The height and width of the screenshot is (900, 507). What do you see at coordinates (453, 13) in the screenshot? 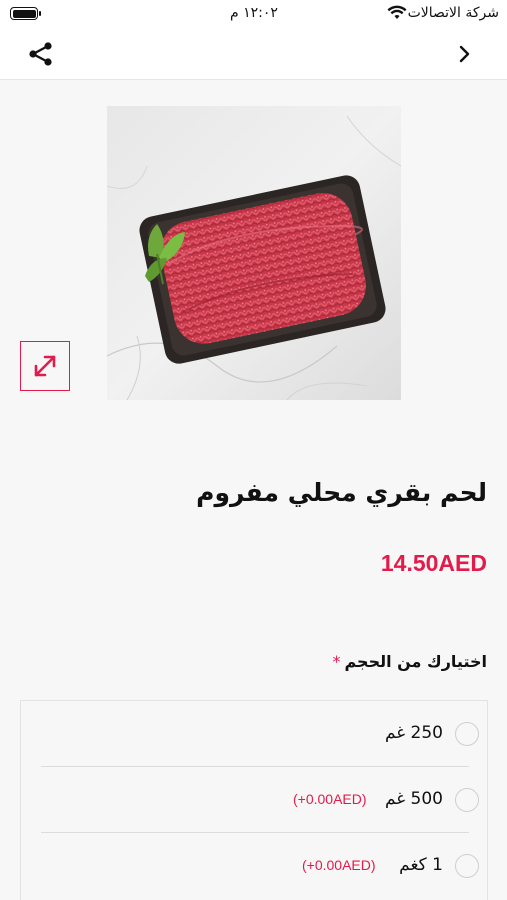
I see `carrier-name: شركة الاتصالات` at bounding box center [453, 13].